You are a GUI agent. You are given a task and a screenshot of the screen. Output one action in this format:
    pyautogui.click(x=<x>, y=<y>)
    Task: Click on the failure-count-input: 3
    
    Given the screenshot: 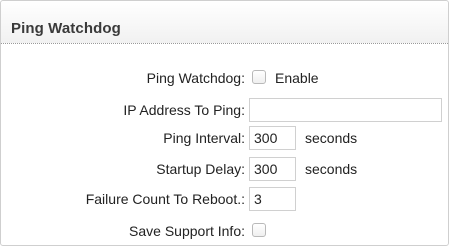 What is the action you would take?
    pyautogui.click(x=272, y=199)
    